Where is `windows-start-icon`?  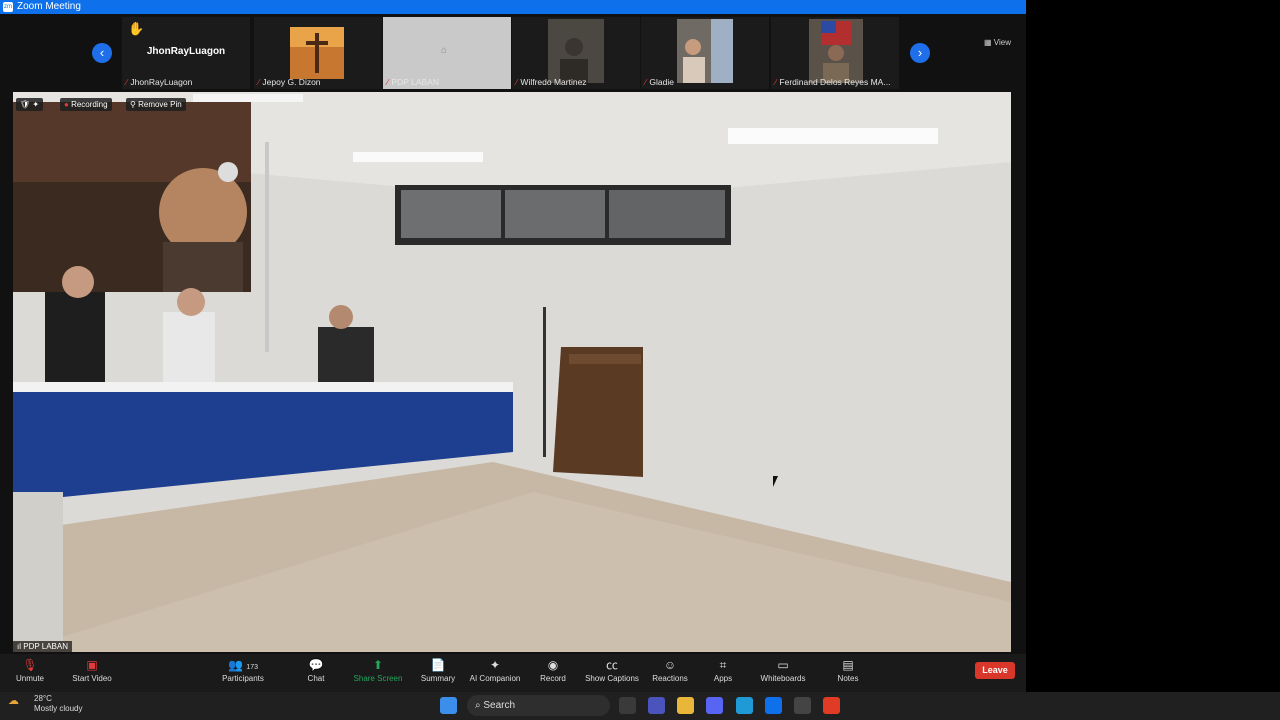 windows-start-icon is located at coordinates (448, 705).